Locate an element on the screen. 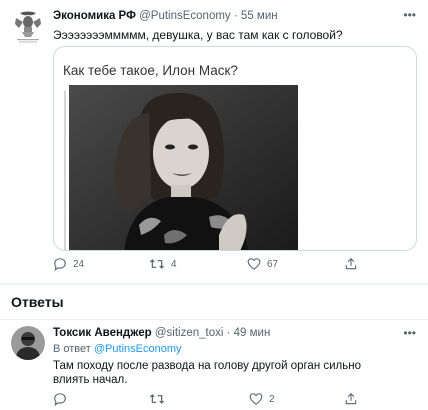 The width and height of the screenshot is (428, 410). like-button: 67 is located at coordinates (262, 264).